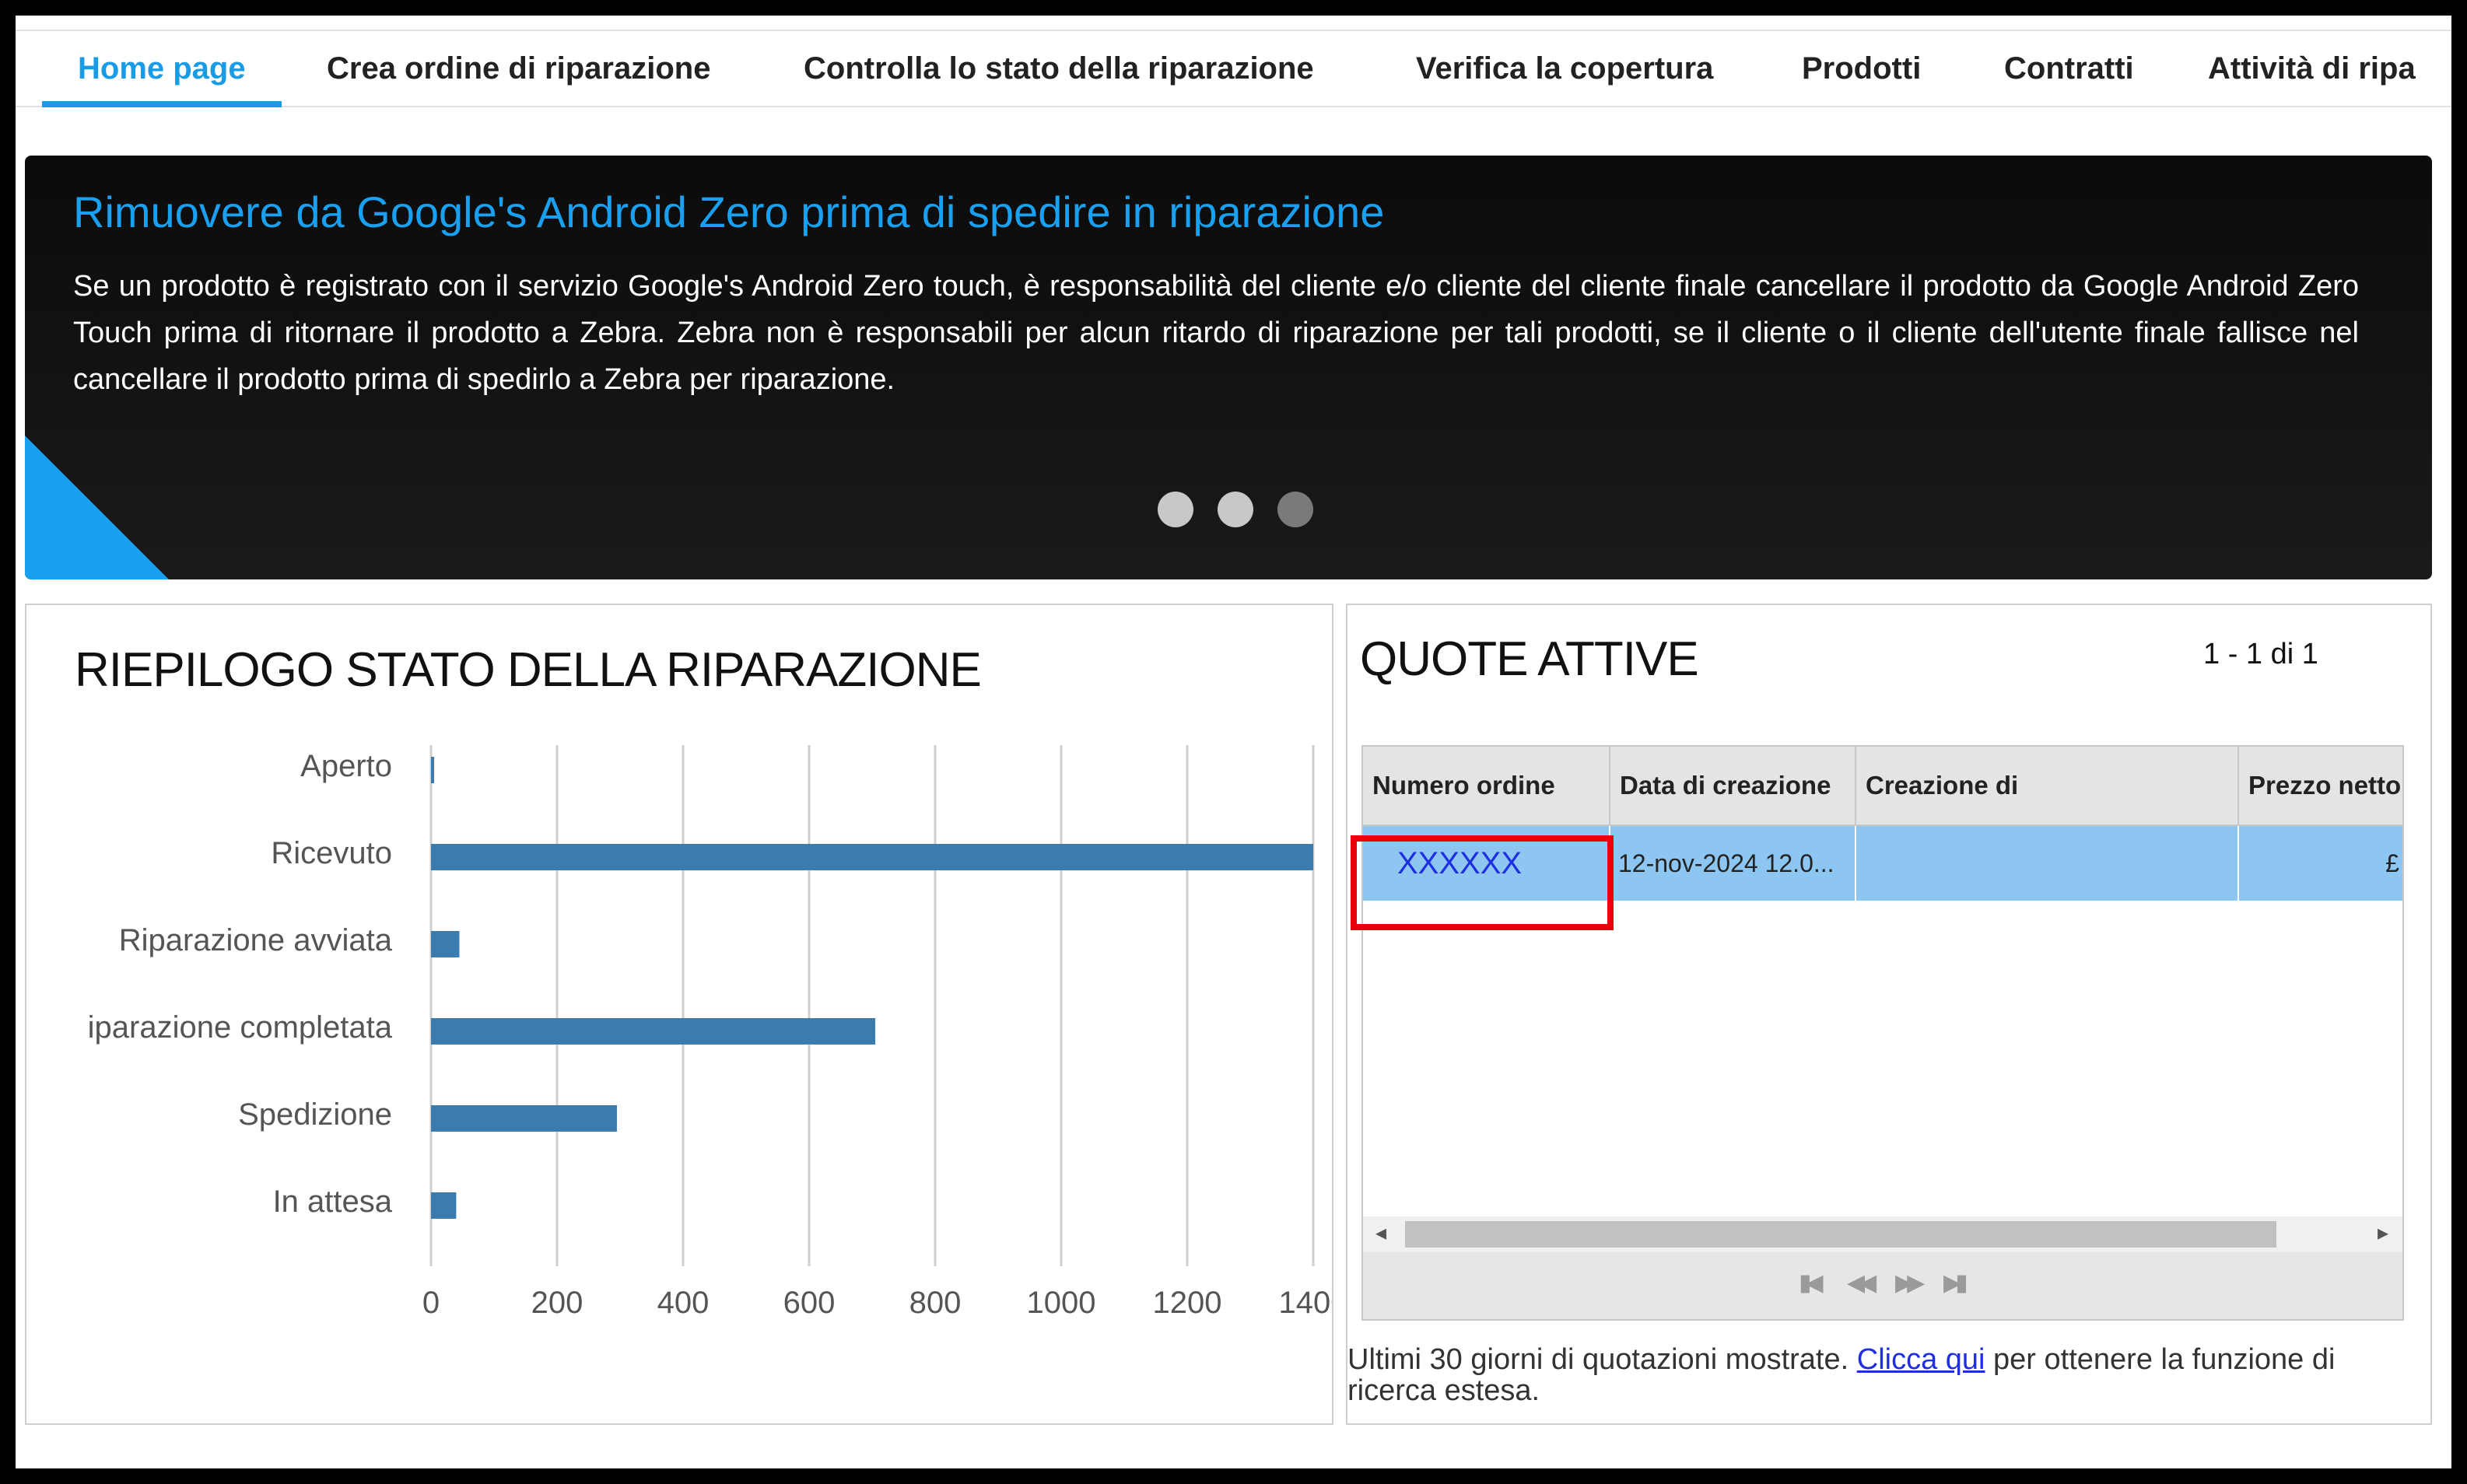 This screenshot has width=2467, height=1484. Describe the element at coordinates (2383, 1233) in the screenshot. I see `scroll-right-icon: ▸` at that location.